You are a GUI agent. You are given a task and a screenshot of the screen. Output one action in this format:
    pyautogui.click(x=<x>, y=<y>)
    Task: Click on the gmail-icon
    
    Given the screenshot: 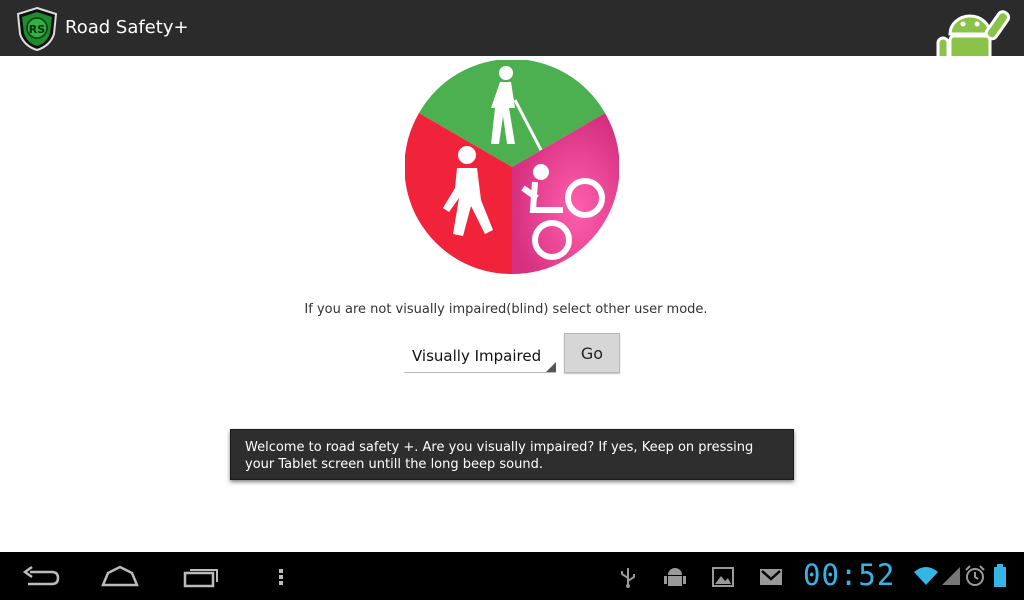 What is the action you would take?
    pyautogui.click(x=771, y=579)
    